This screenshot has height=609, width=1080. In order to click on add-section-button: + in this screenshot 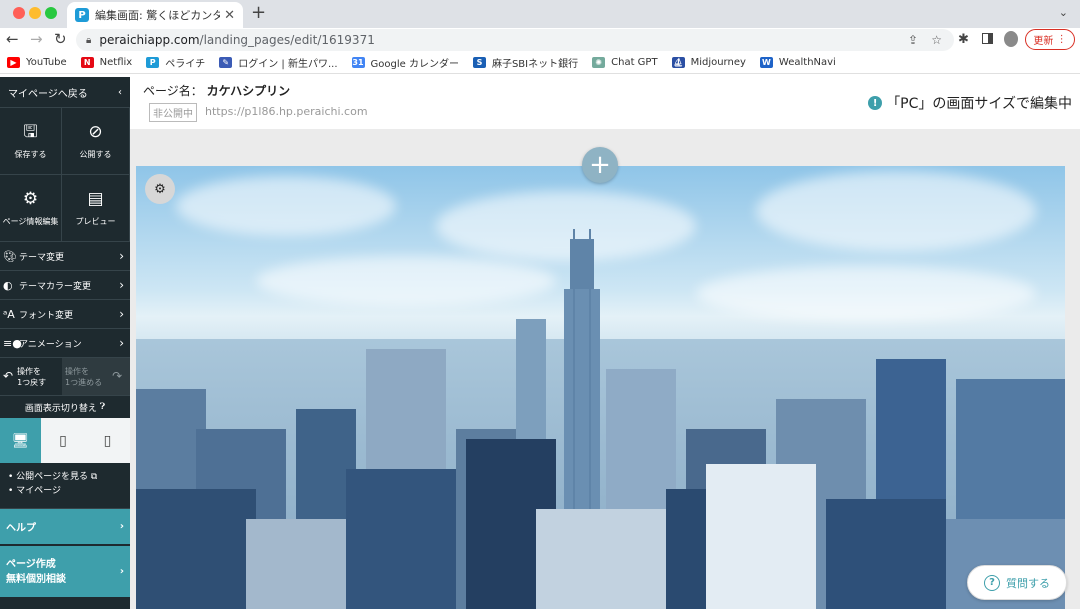, I will do `click(600, 165)`.